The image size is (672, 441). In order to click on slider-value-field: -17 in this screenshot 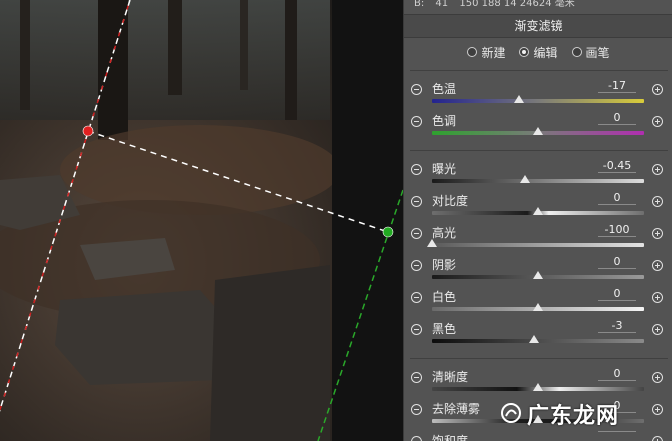, I will do `click(617, 86)`.